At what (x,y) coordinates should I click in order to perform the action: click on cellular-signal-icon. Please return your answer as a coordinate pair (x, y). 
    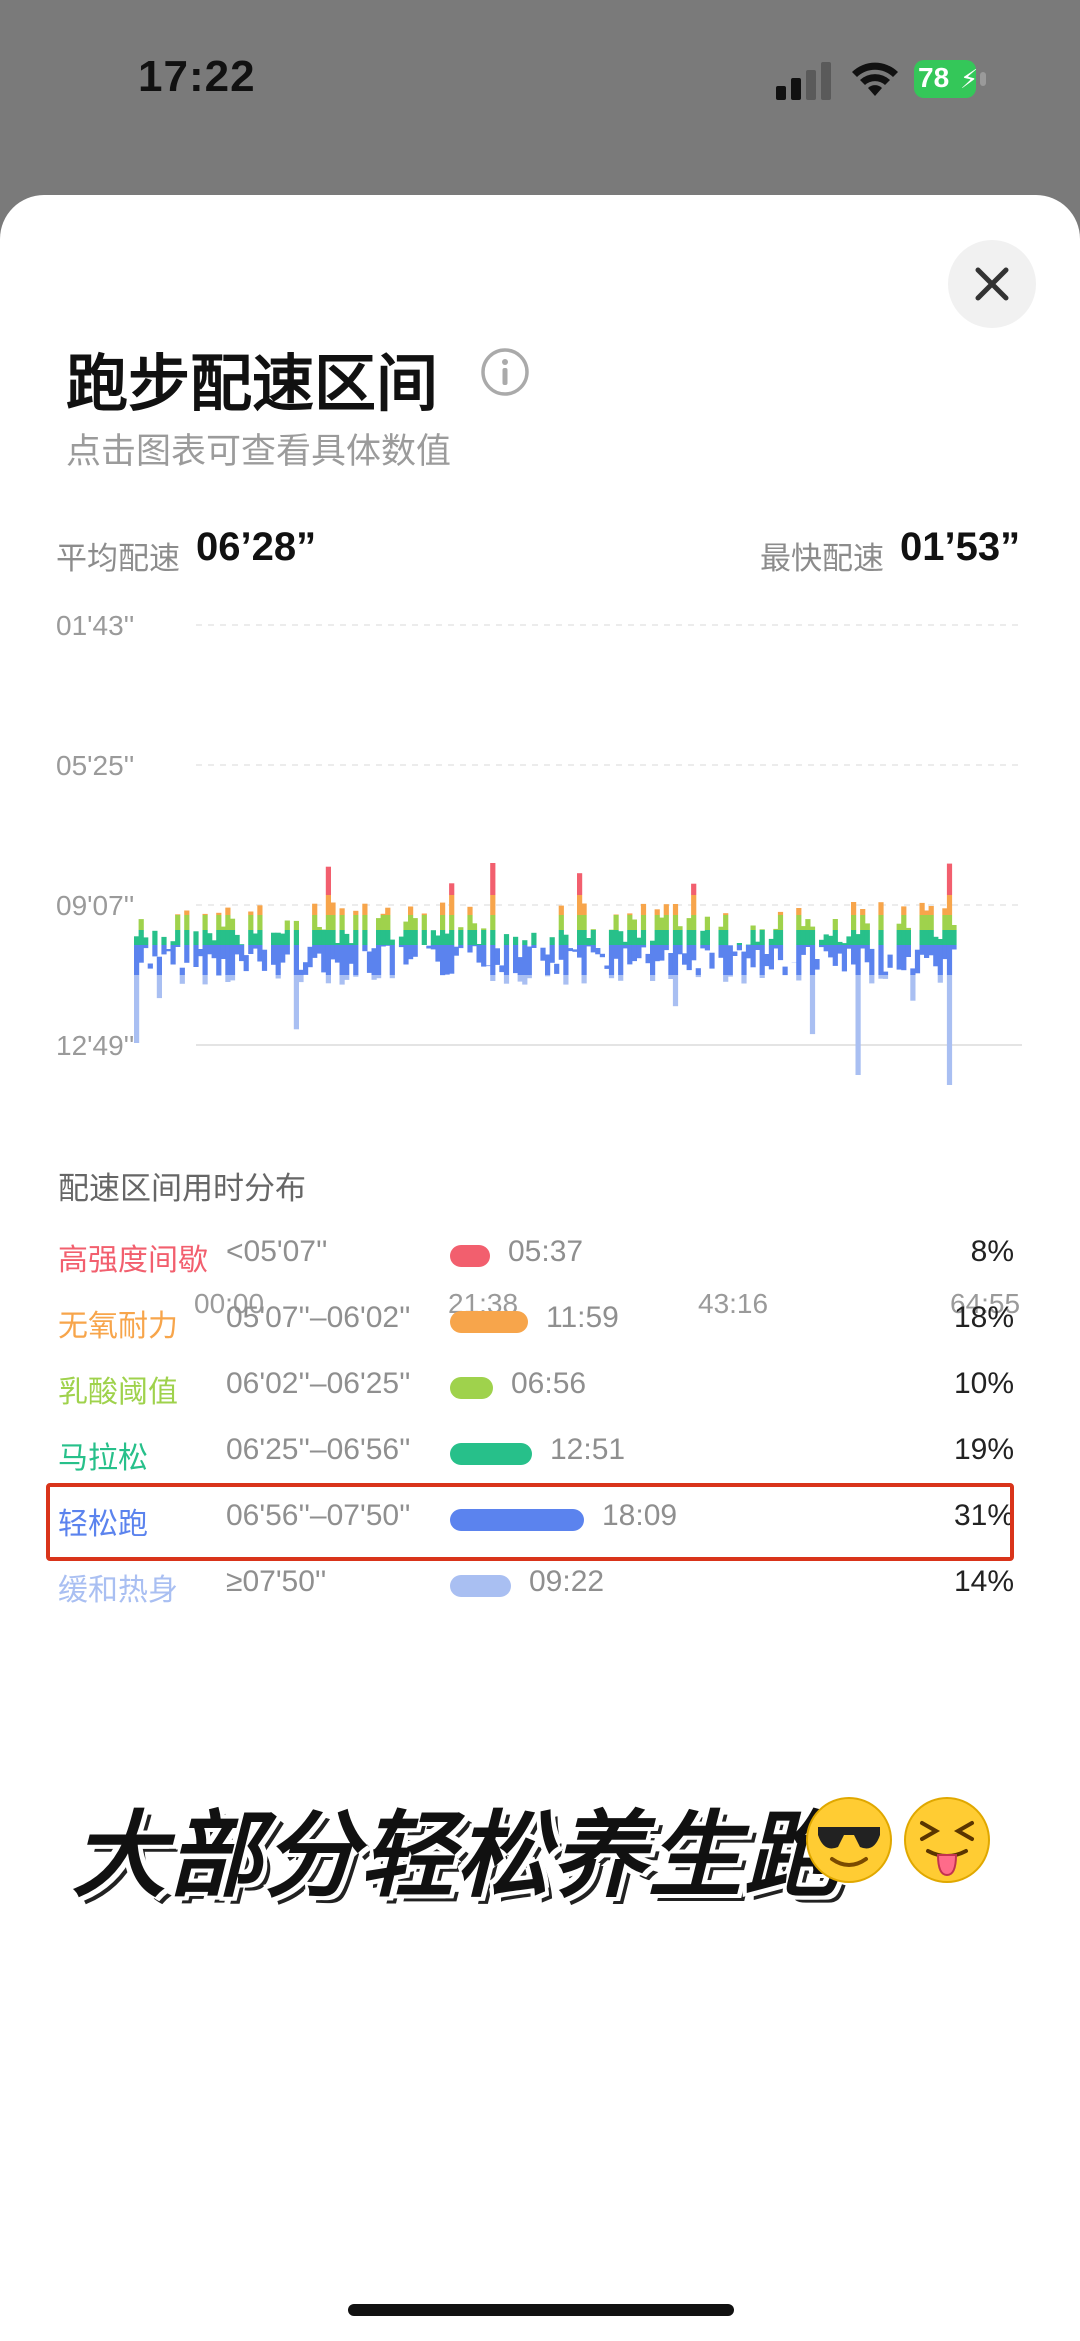
    Looking at the image, I should click on (803, 81).